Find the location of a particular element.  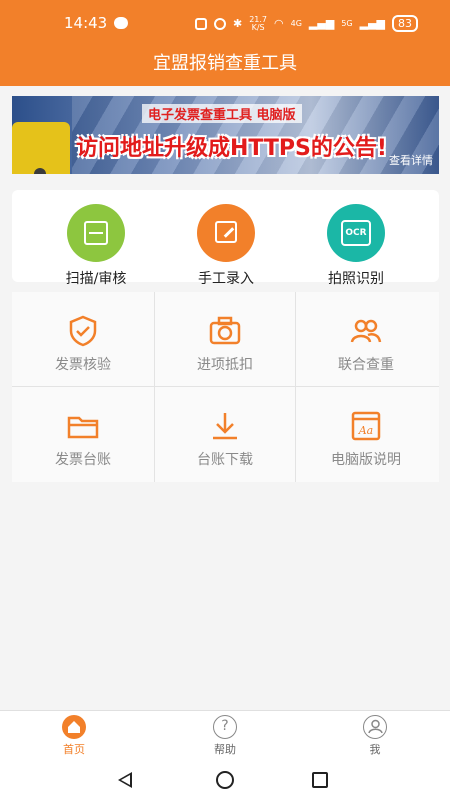

quick-action-label: 扫描/审核 is located at coordinates (96, 279).